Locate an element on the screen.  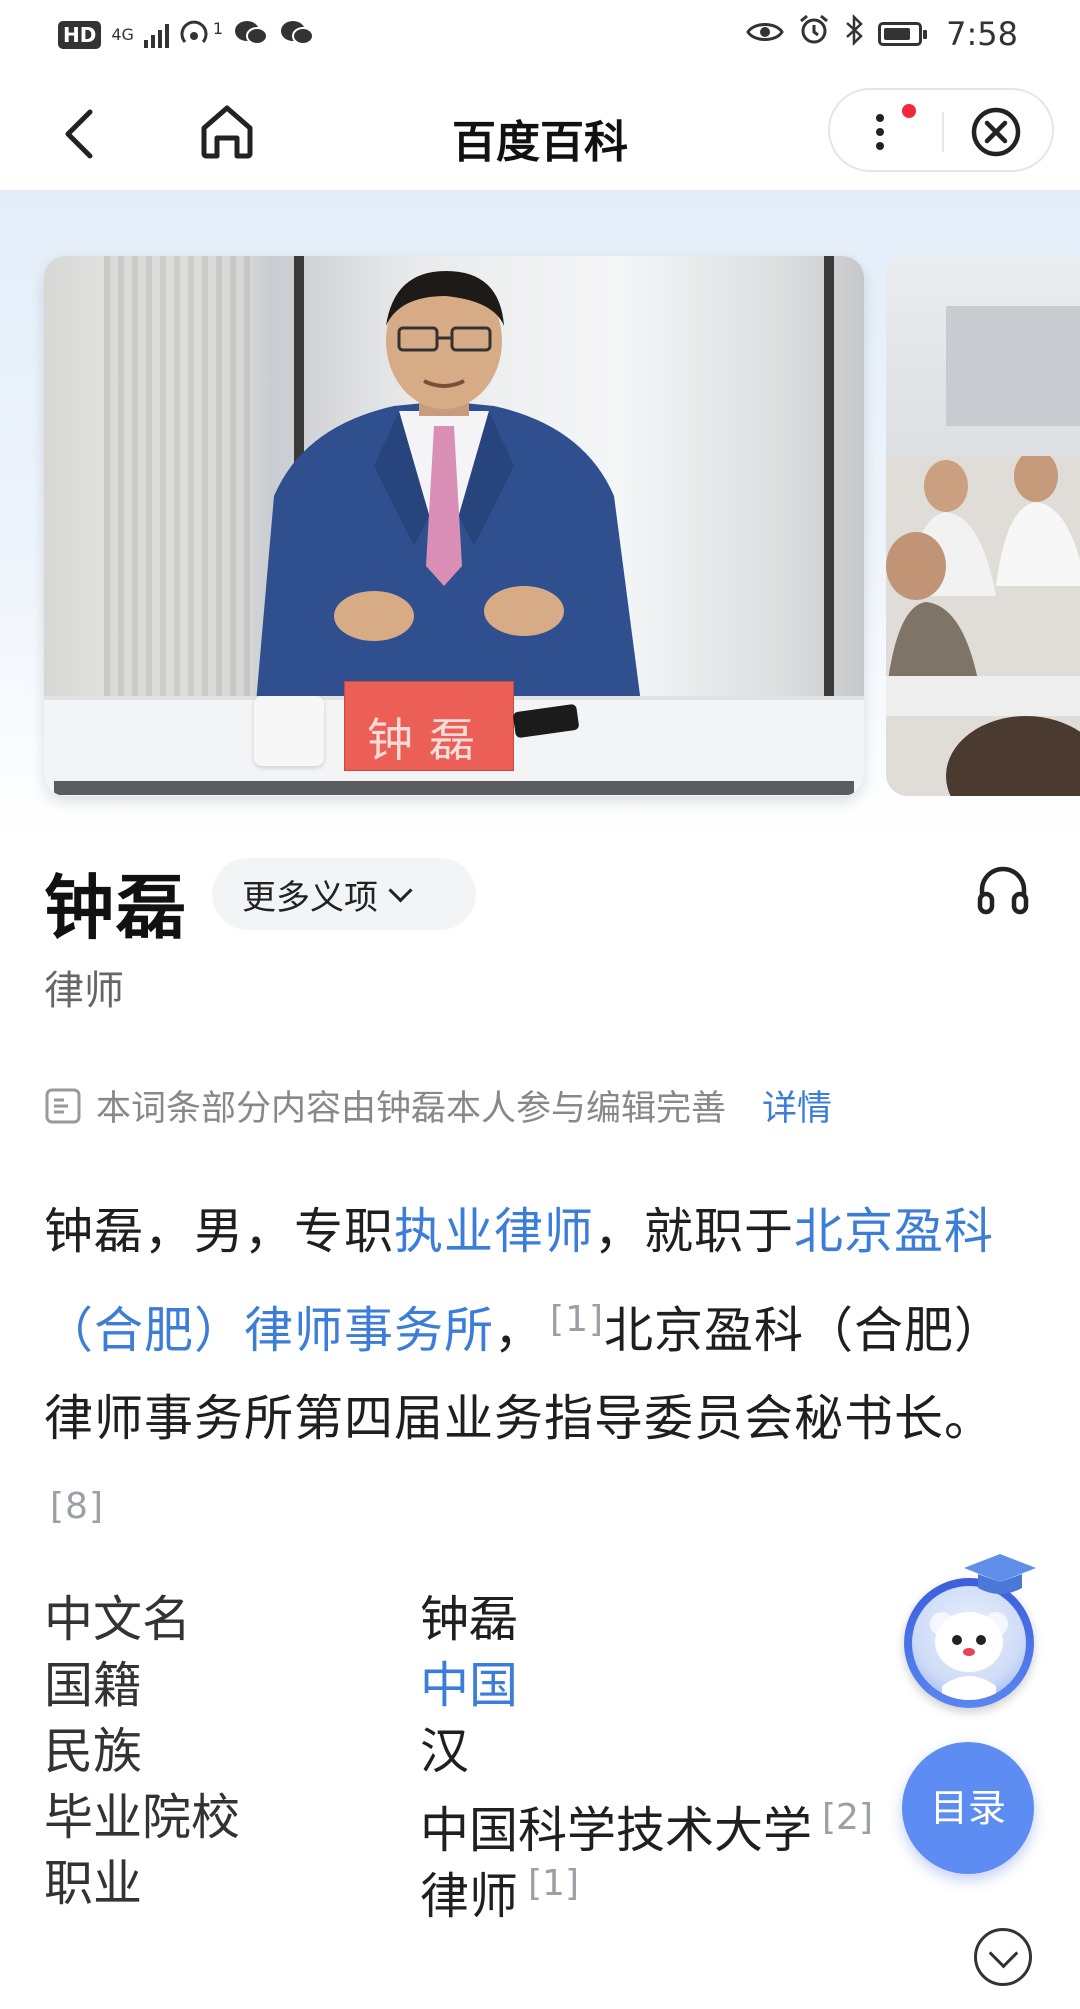
eye-icon is located at coordinates (765, 34).